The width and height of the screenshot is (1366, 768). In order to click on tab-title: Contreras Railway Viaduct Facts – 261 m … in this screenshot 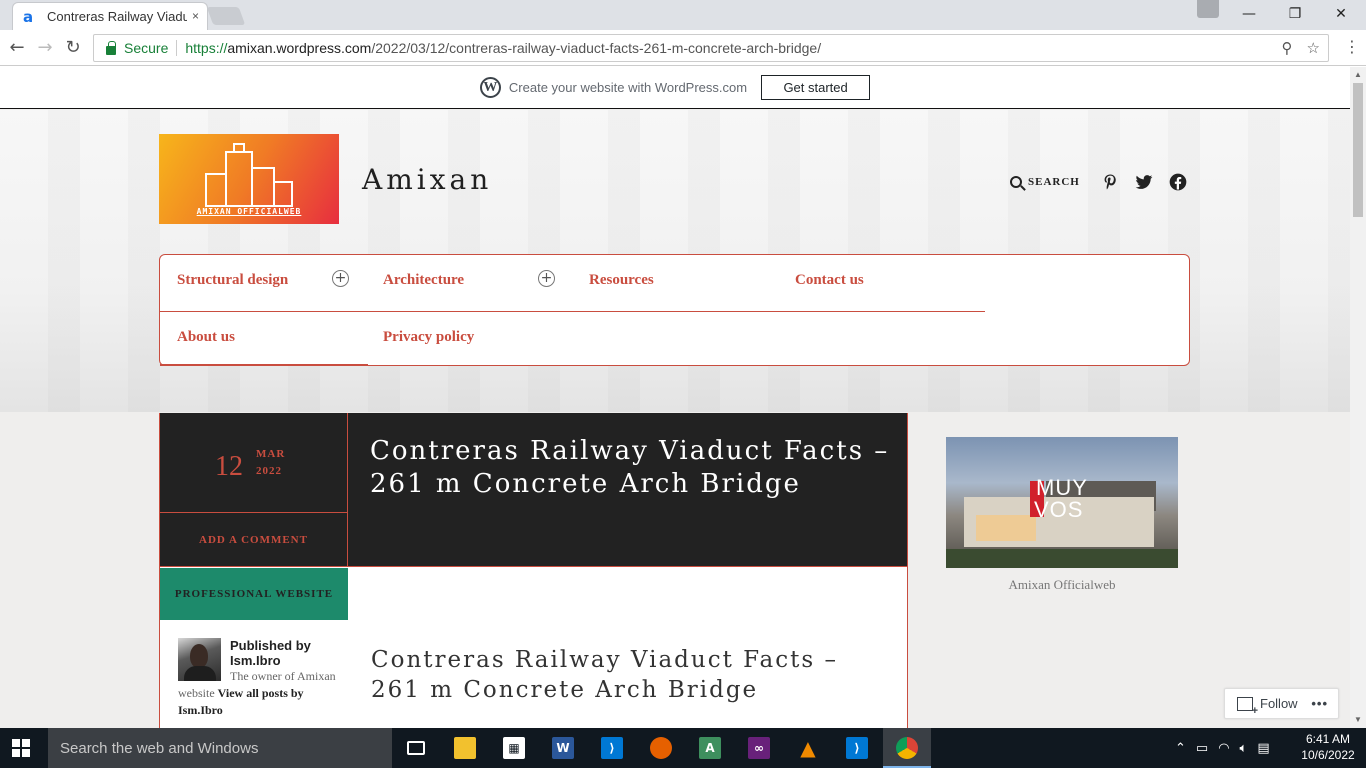, I will do `click(117, 16)`.